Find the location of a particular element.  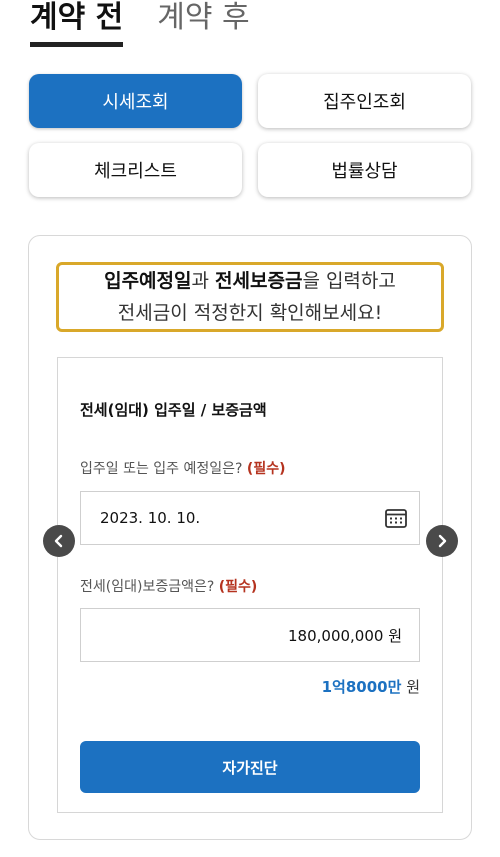

prev-arrow-button is located at coordinates (59, 541).